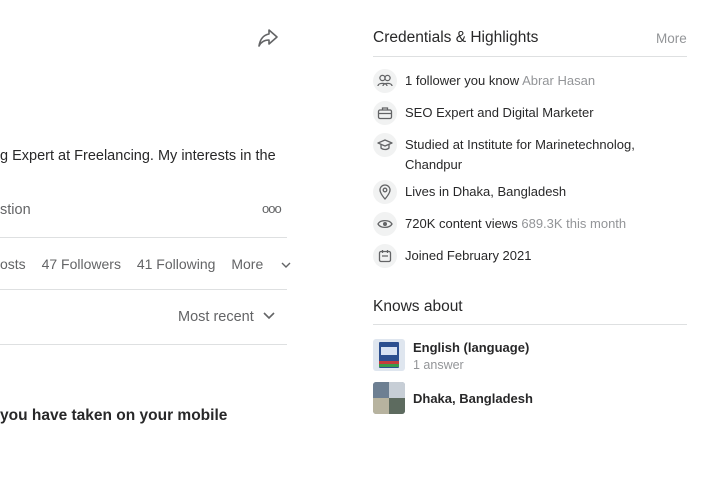  Describe the element at coordinates (176, 264) in the screenshot. I see `following-count: 41 Following` at that location.